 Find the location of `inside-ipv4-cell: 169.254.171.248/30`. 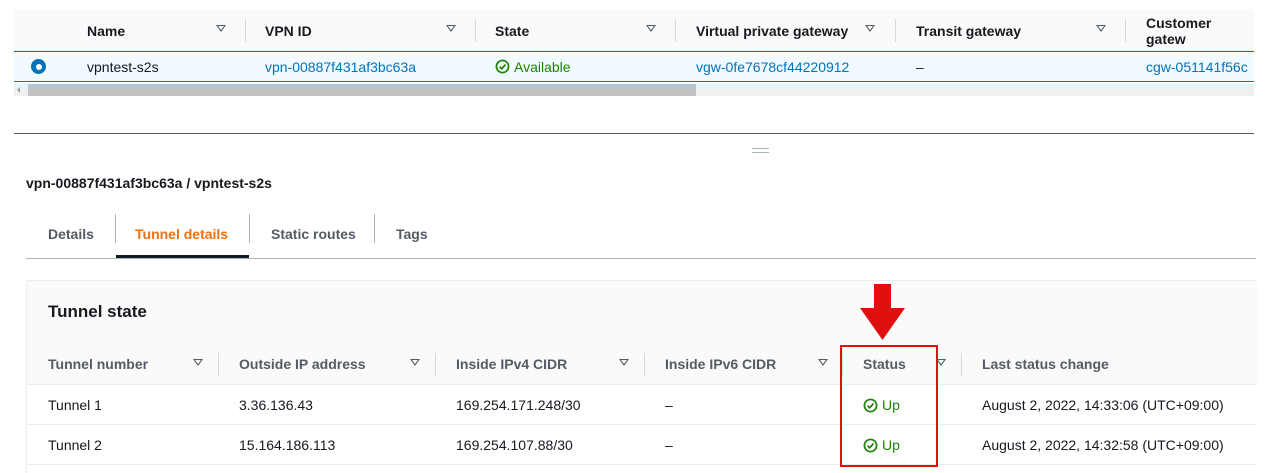

inside-ipv4-cell: 169.254.171.248/30 is located at coordinates (518, 405).